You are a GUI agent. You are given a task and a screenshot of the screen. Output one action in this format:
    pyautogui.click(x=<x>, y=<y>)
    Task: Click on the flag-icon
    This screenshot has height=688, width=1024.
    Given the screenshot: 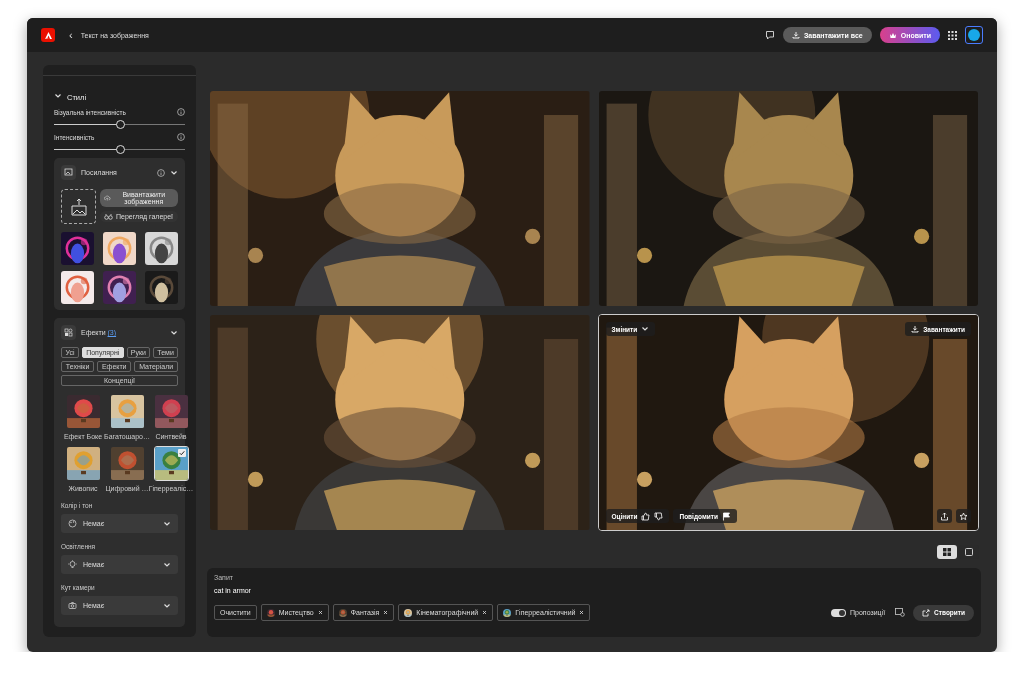 What is the action you would take?
    pyautogui.click(x=726, y=516)
    